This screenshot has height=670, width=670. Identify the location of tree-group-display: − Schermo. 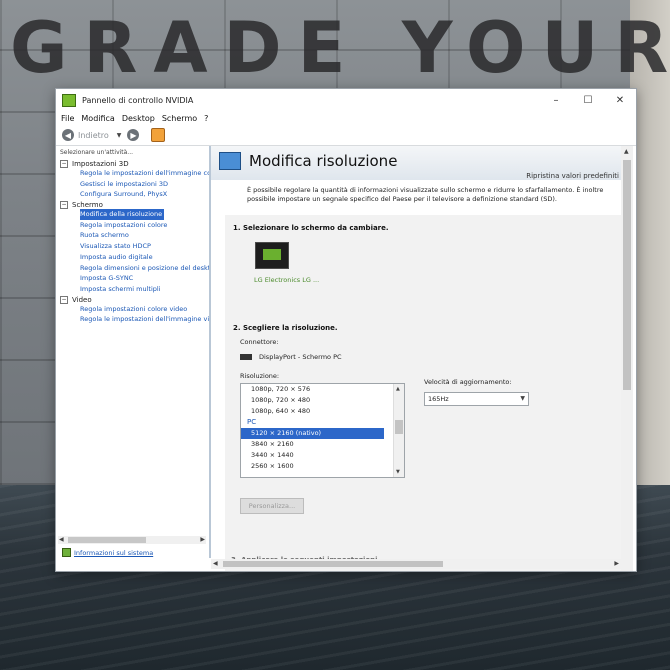
(134, 205).